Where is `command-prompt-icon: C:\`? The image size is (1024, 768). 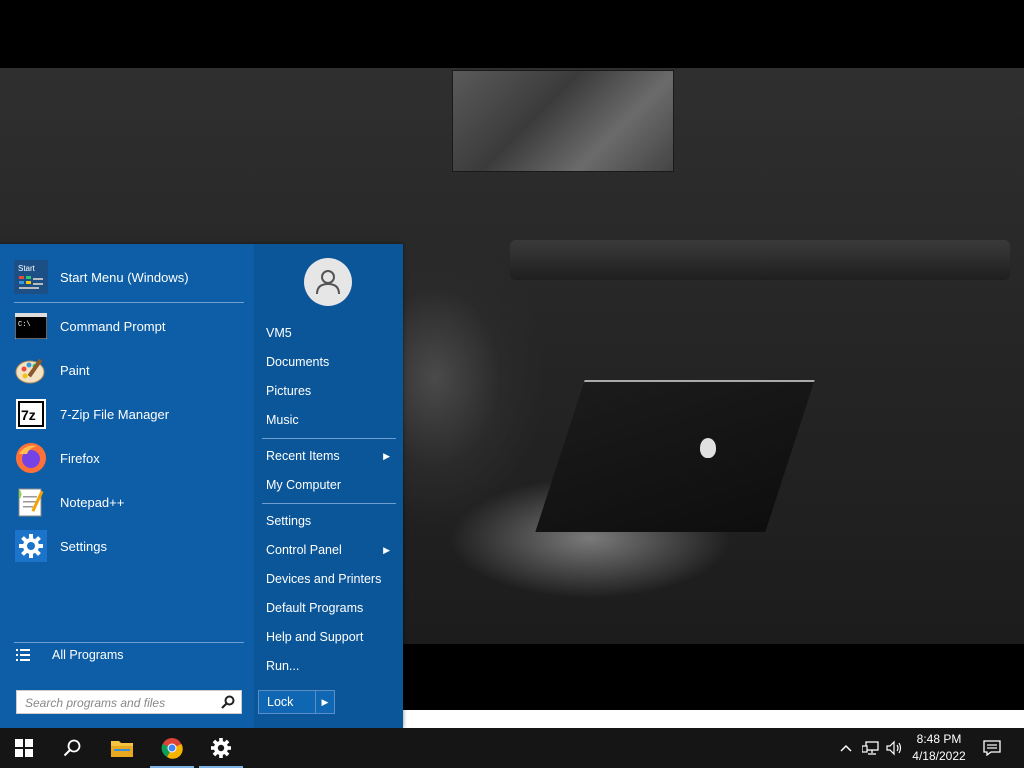
command-prompt-icon: C:\ is located at coordinates (31, 326).